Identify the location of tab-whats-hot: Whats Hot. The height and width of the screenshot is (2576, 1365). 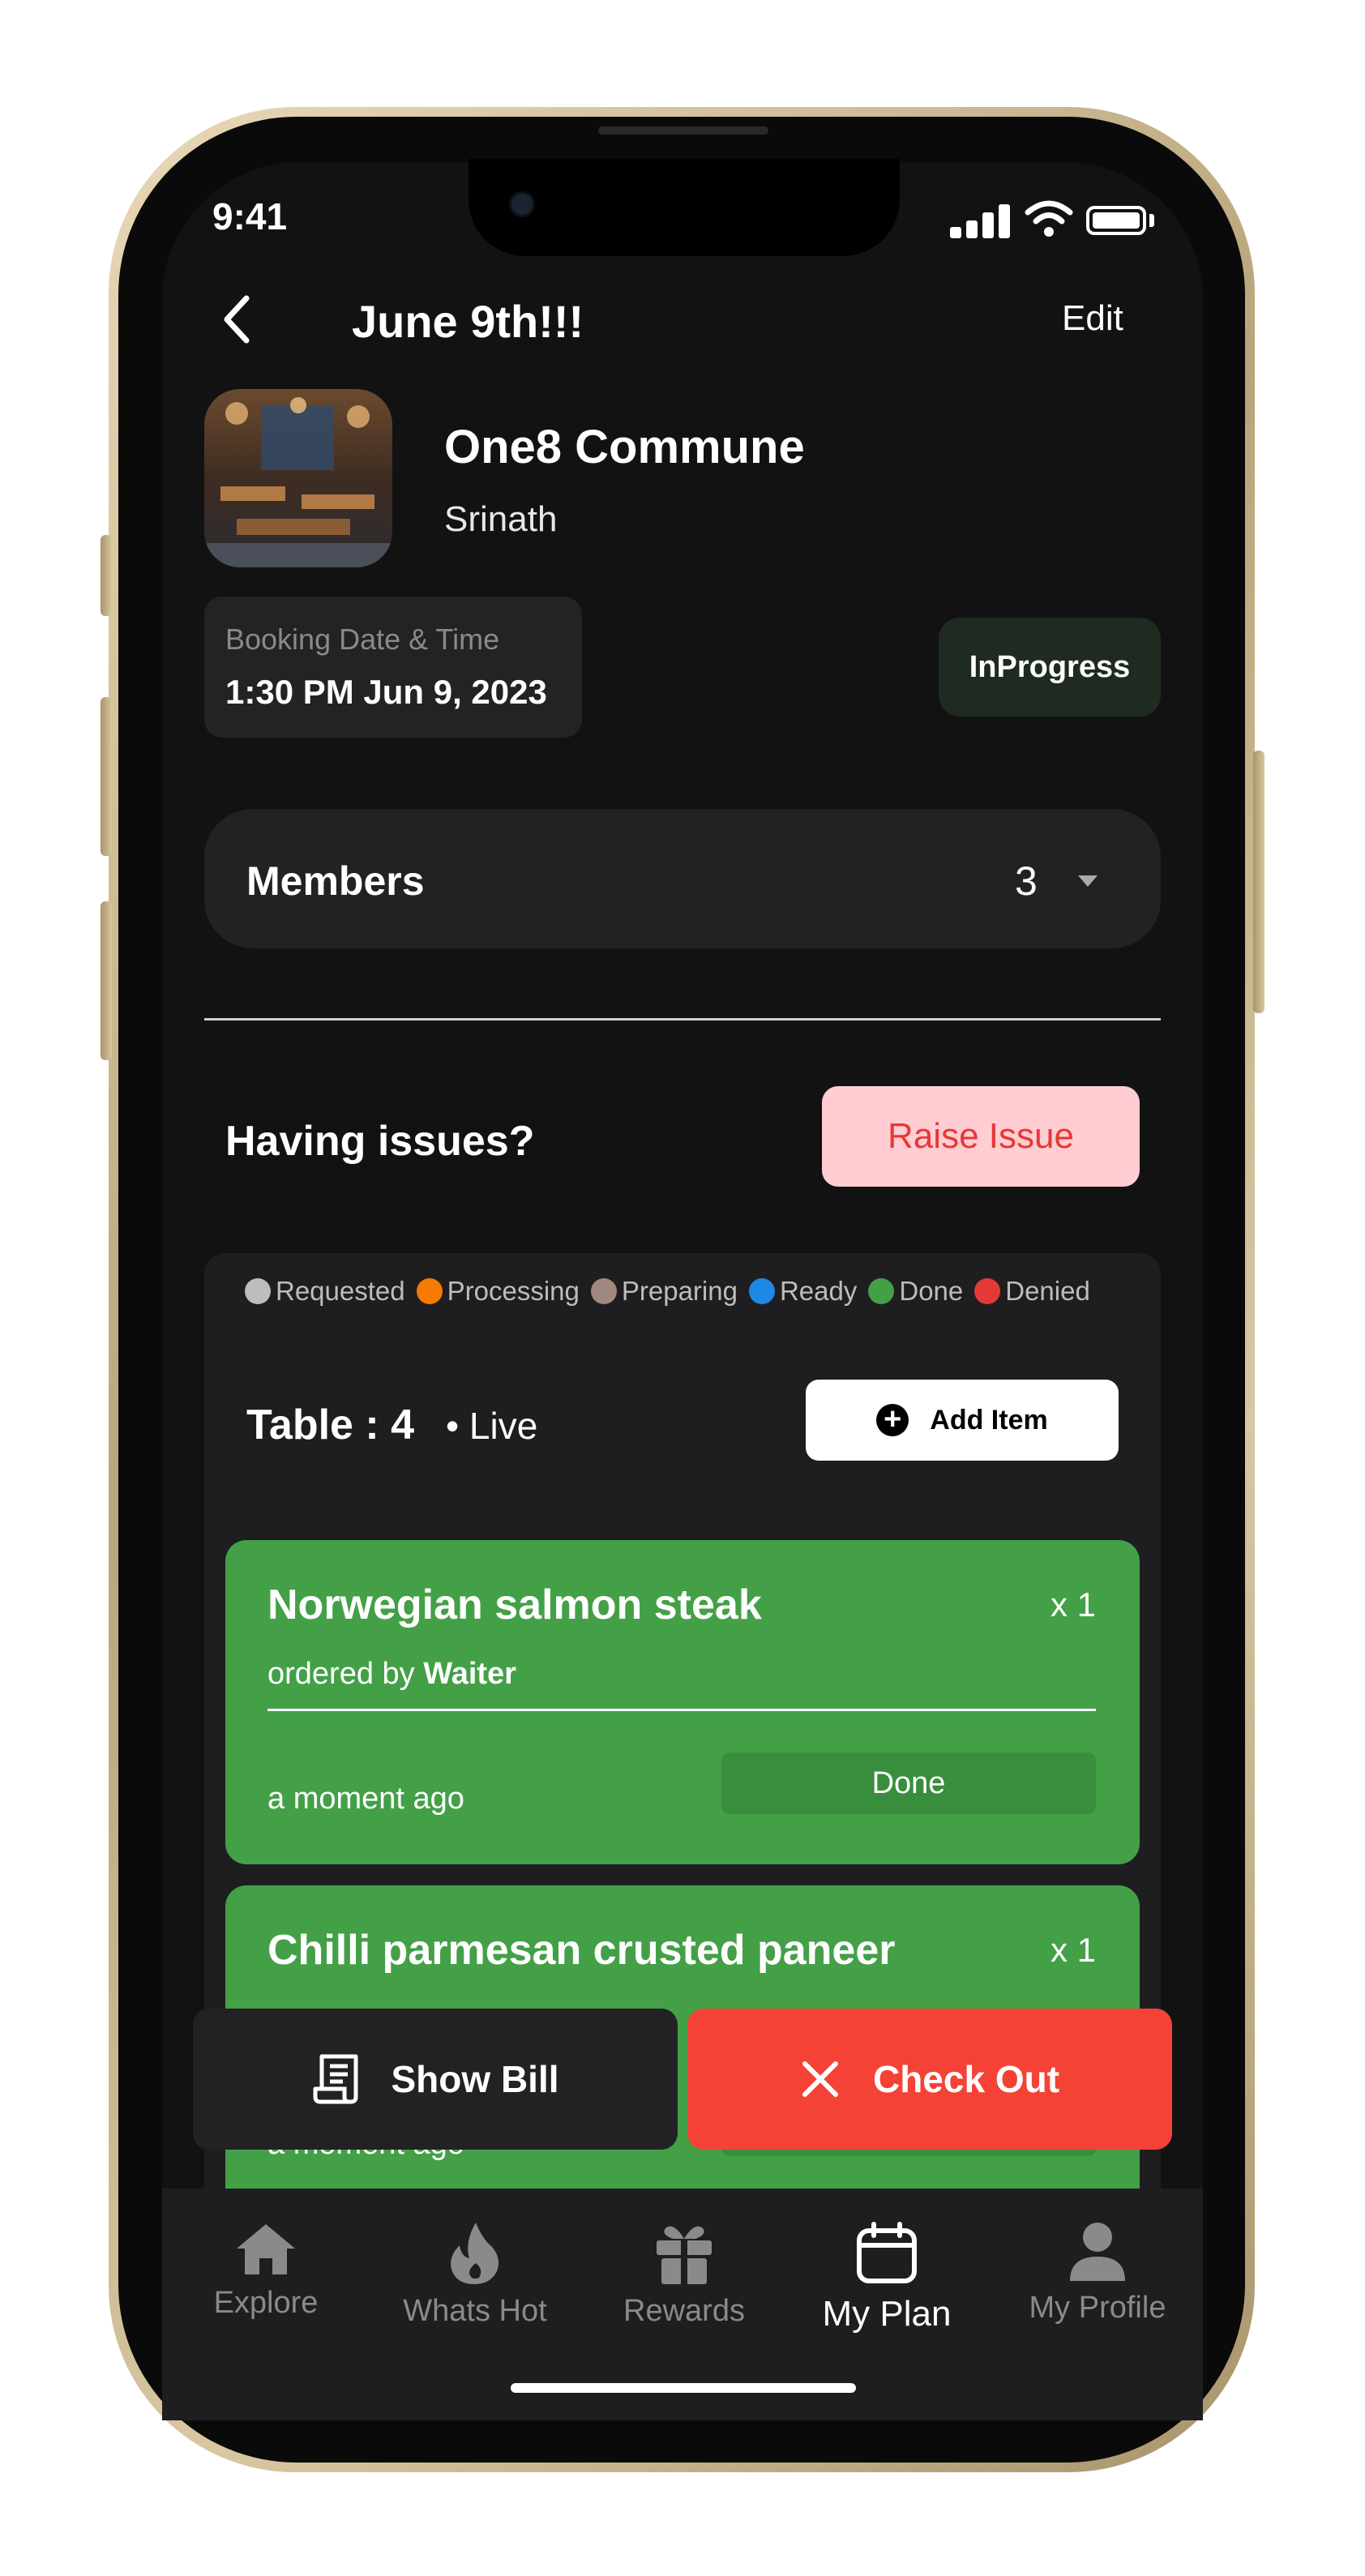
(475, 2275).